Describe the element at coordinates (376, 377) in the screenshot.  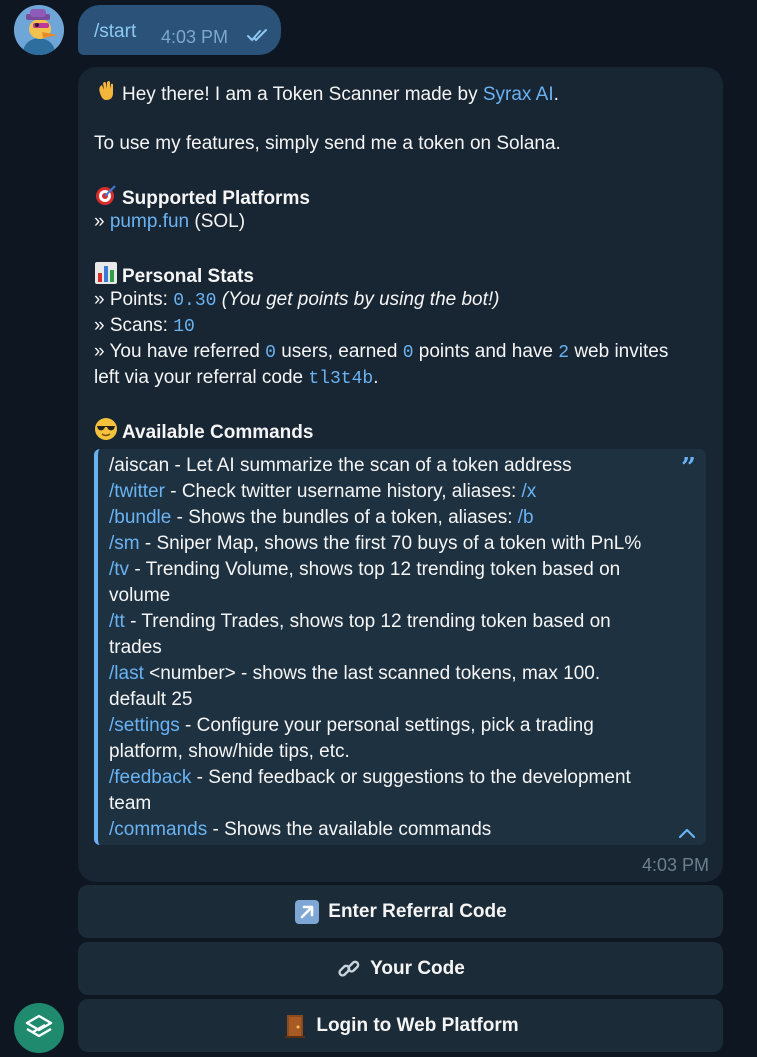
I see `referral-text: .` at that location.